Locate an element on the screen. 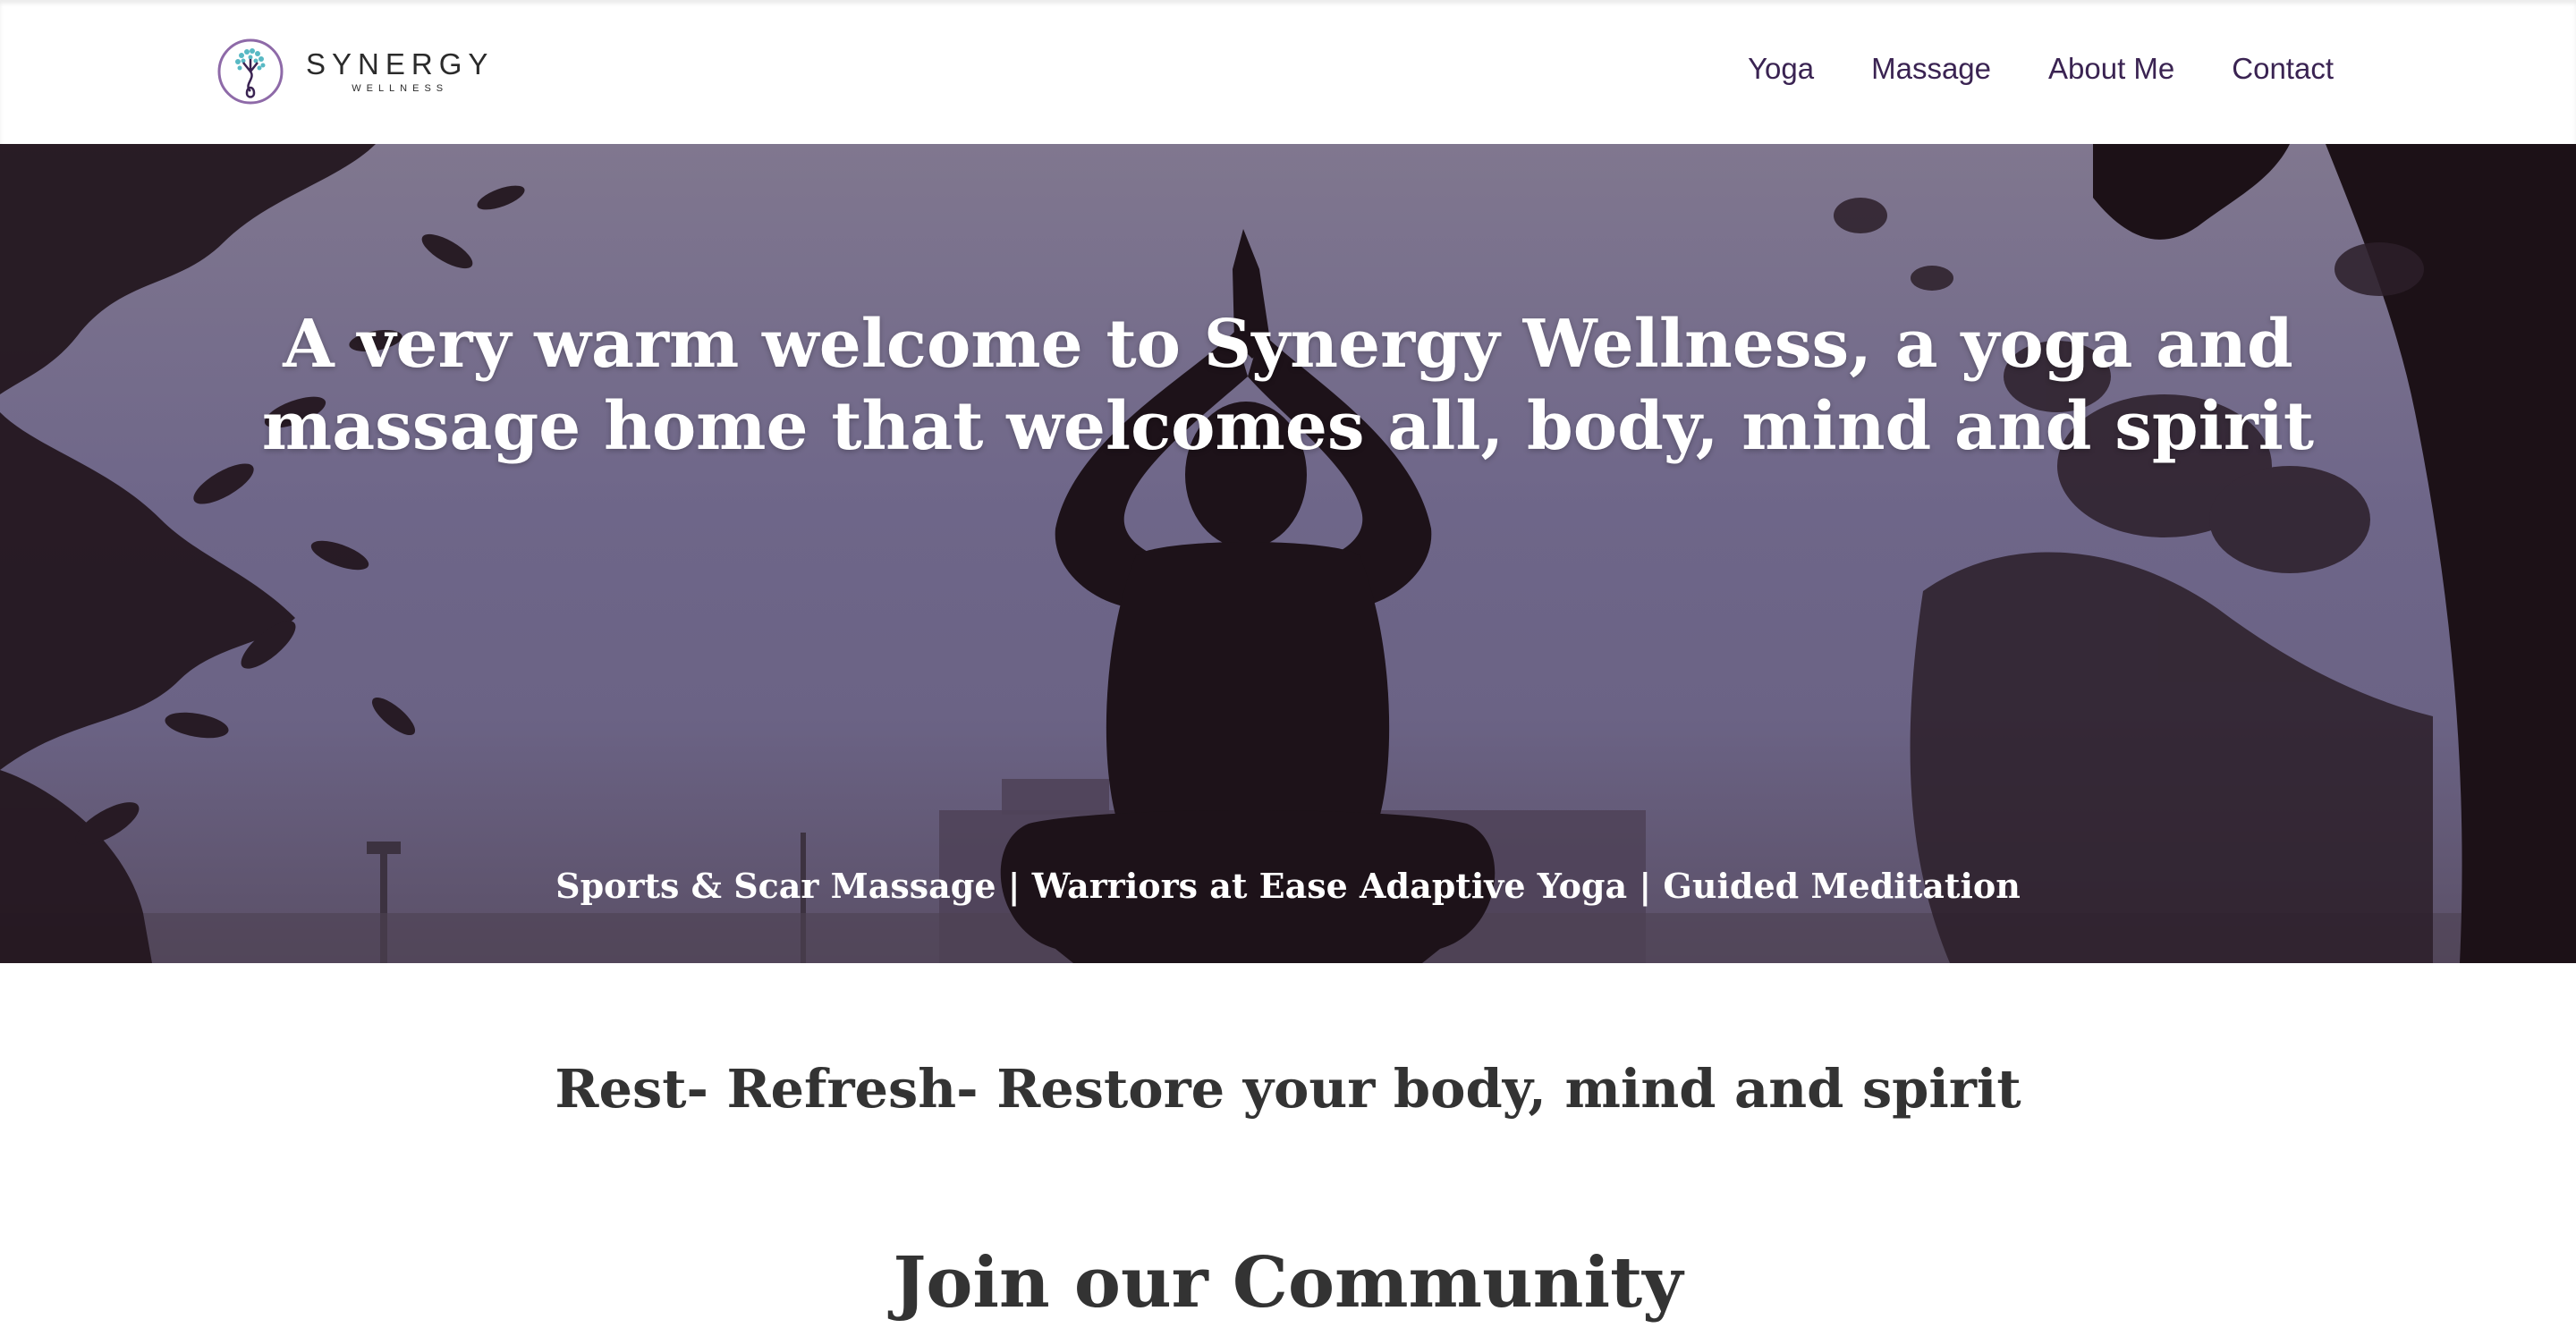  join-community-heading: Join our Community is located at coordinates (1288, 1282).